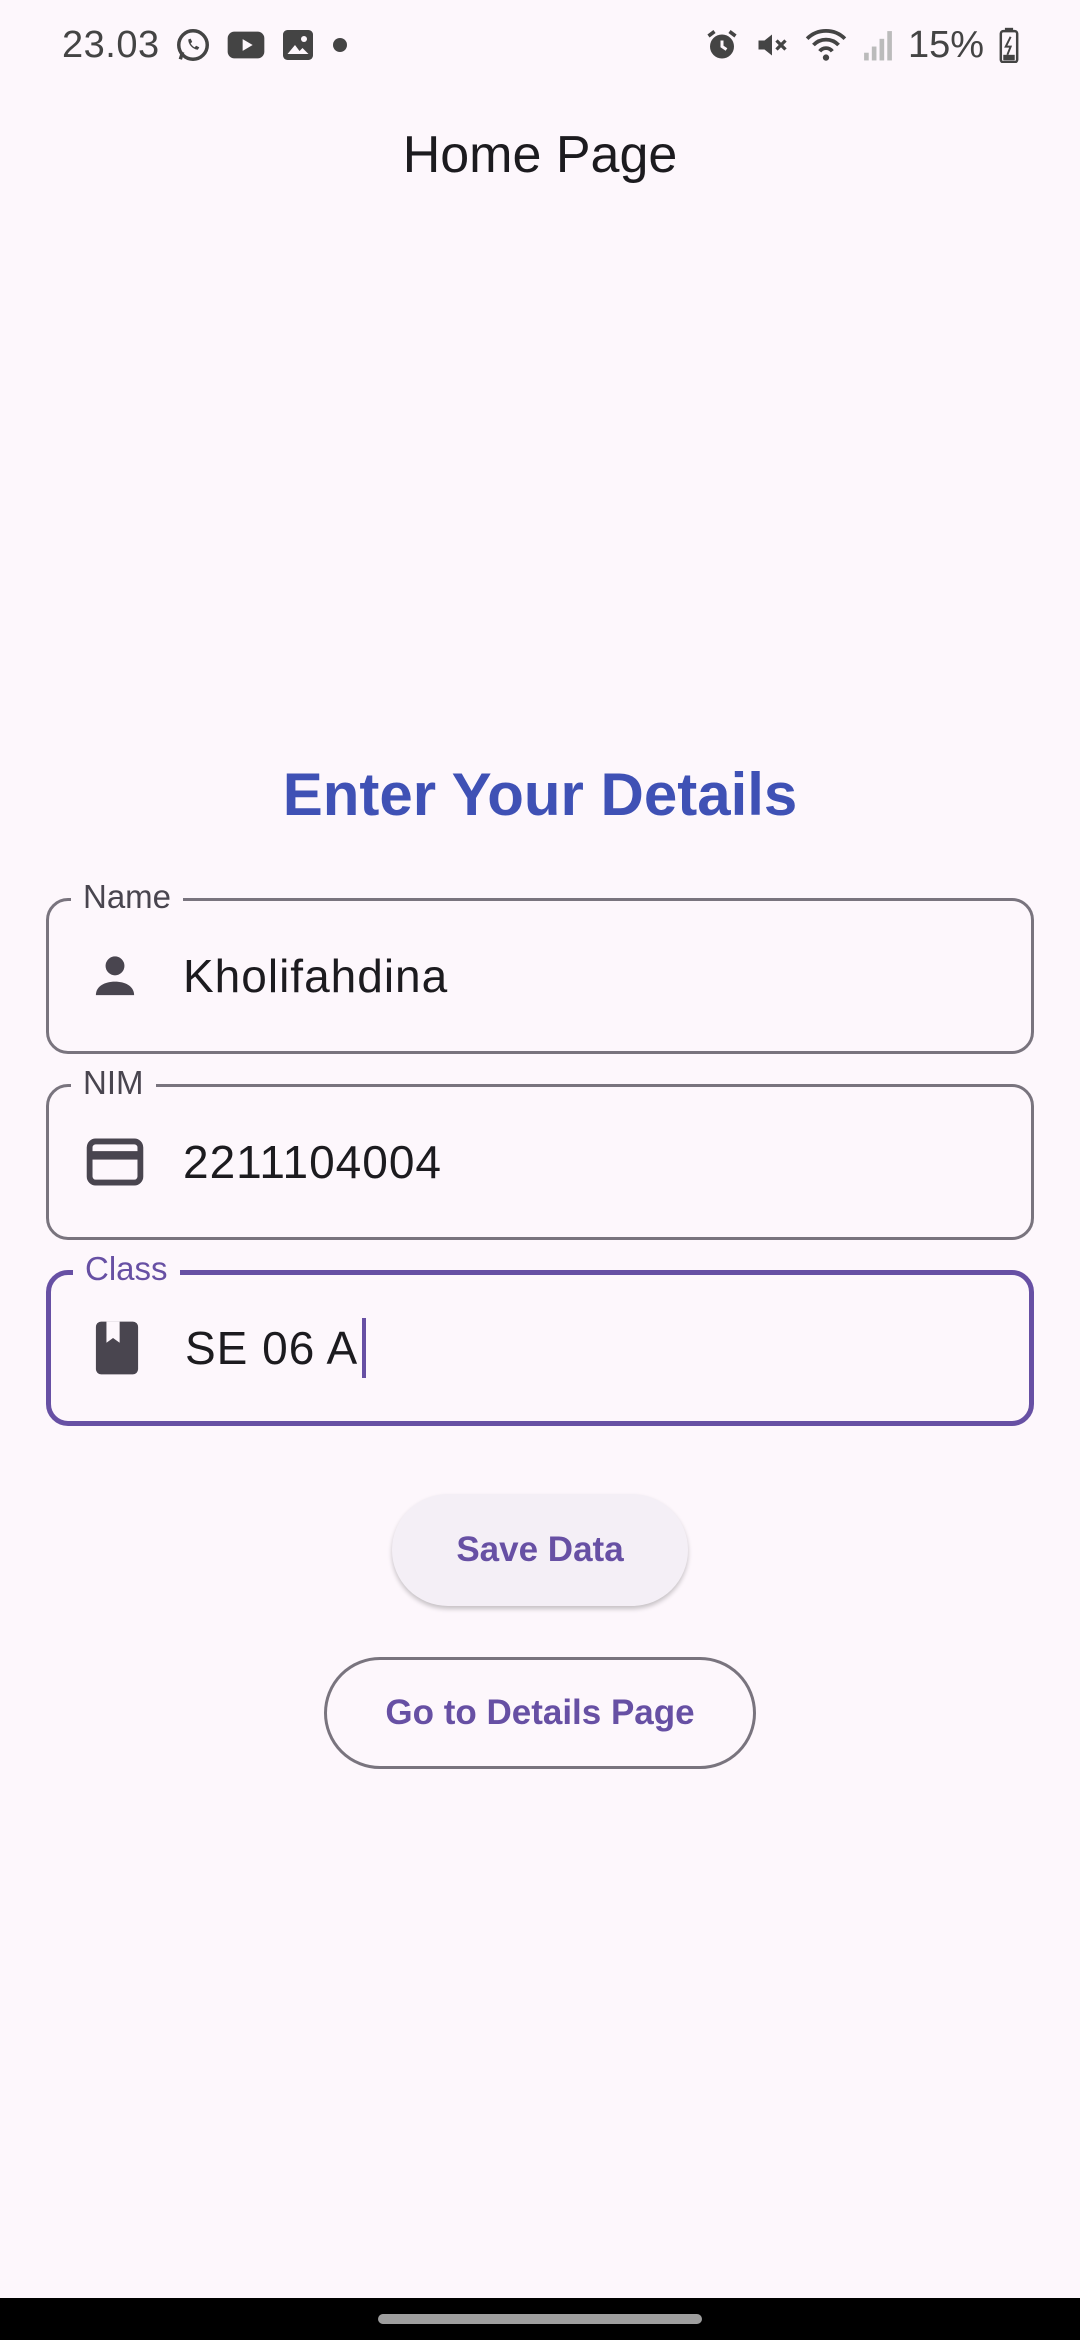 The width and height of the screenshot is (1080, 2340). I want to click on status-time: 23.03, so click(111, 44).